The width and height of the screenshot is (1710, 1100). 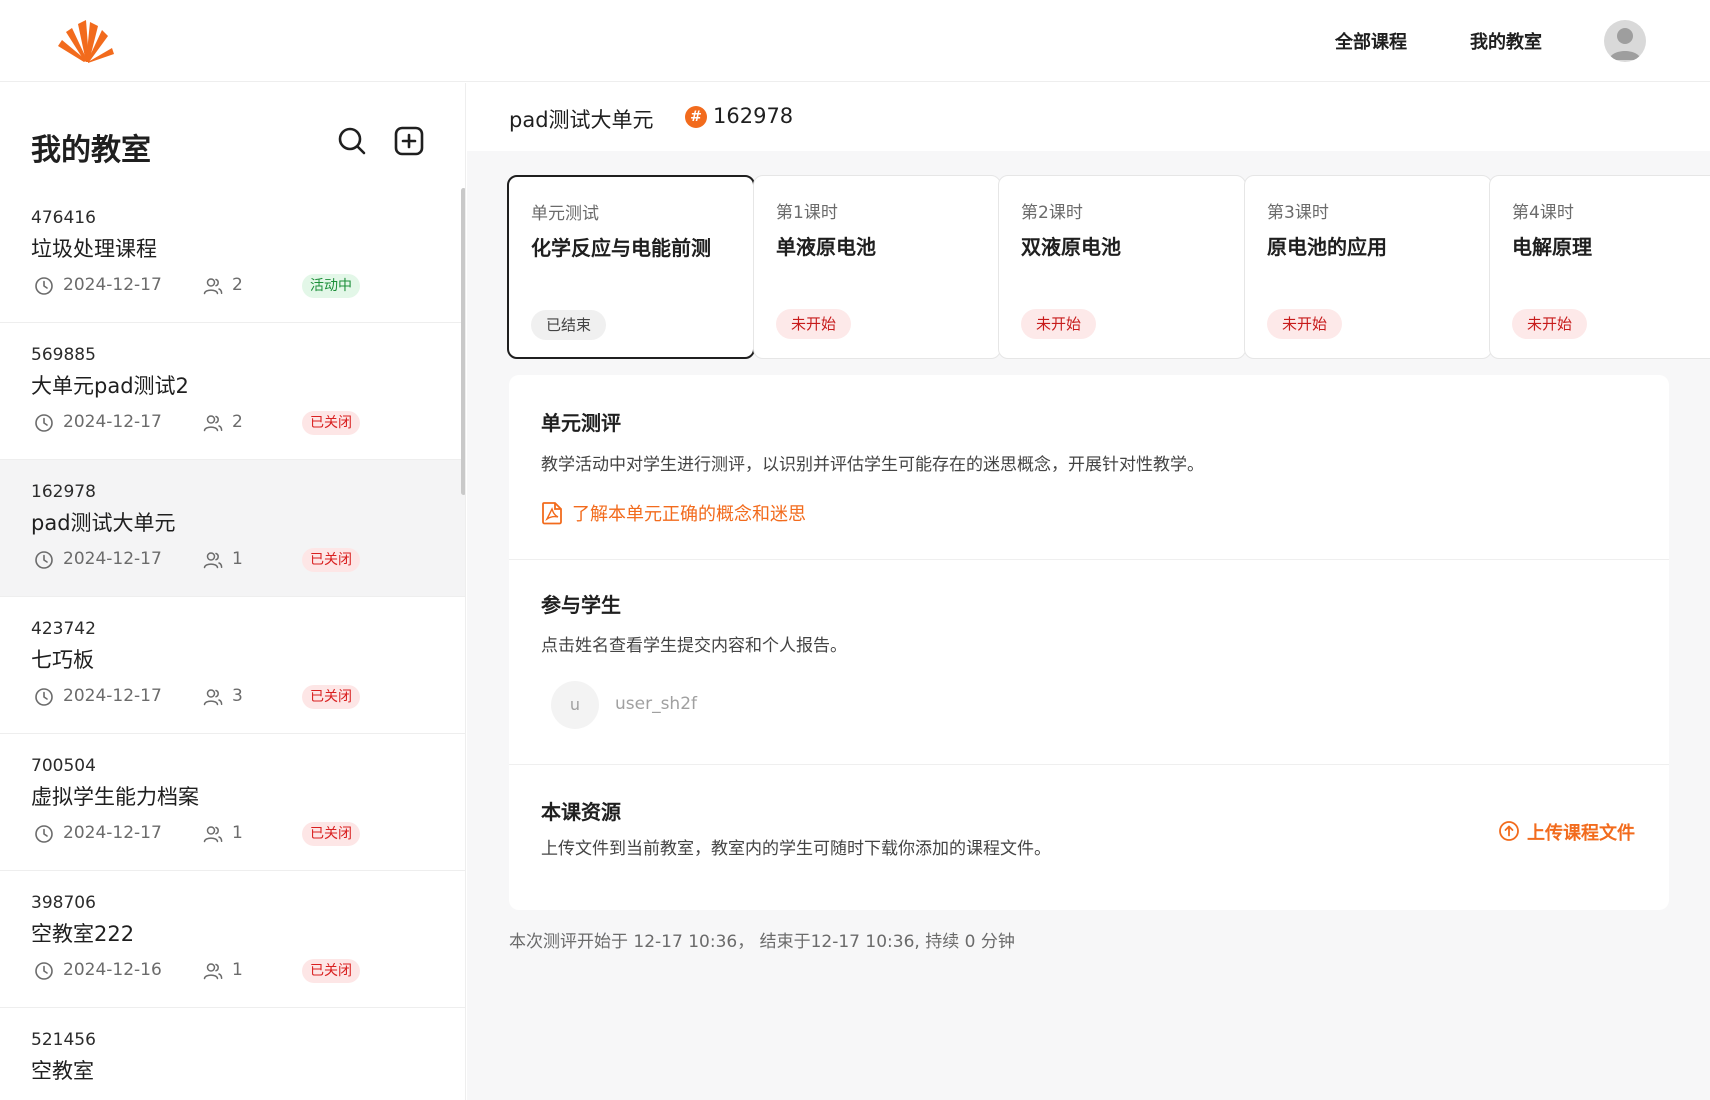 What do you see at coordinates (63, 218) in the screenshot?
I see `class-id: 476416` at bounding box center [63, 218].